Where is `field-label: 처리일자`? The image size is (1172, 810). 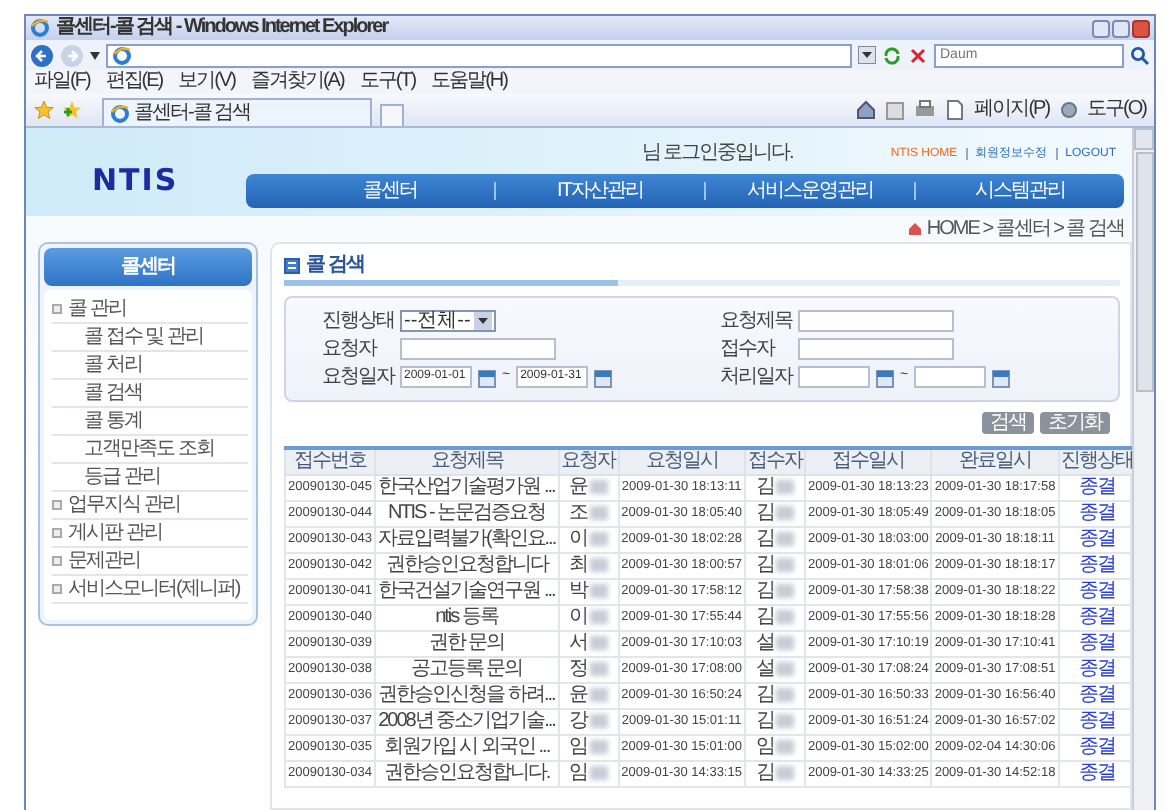 field-label: 처리일자 is located at coordinates (756, 377).